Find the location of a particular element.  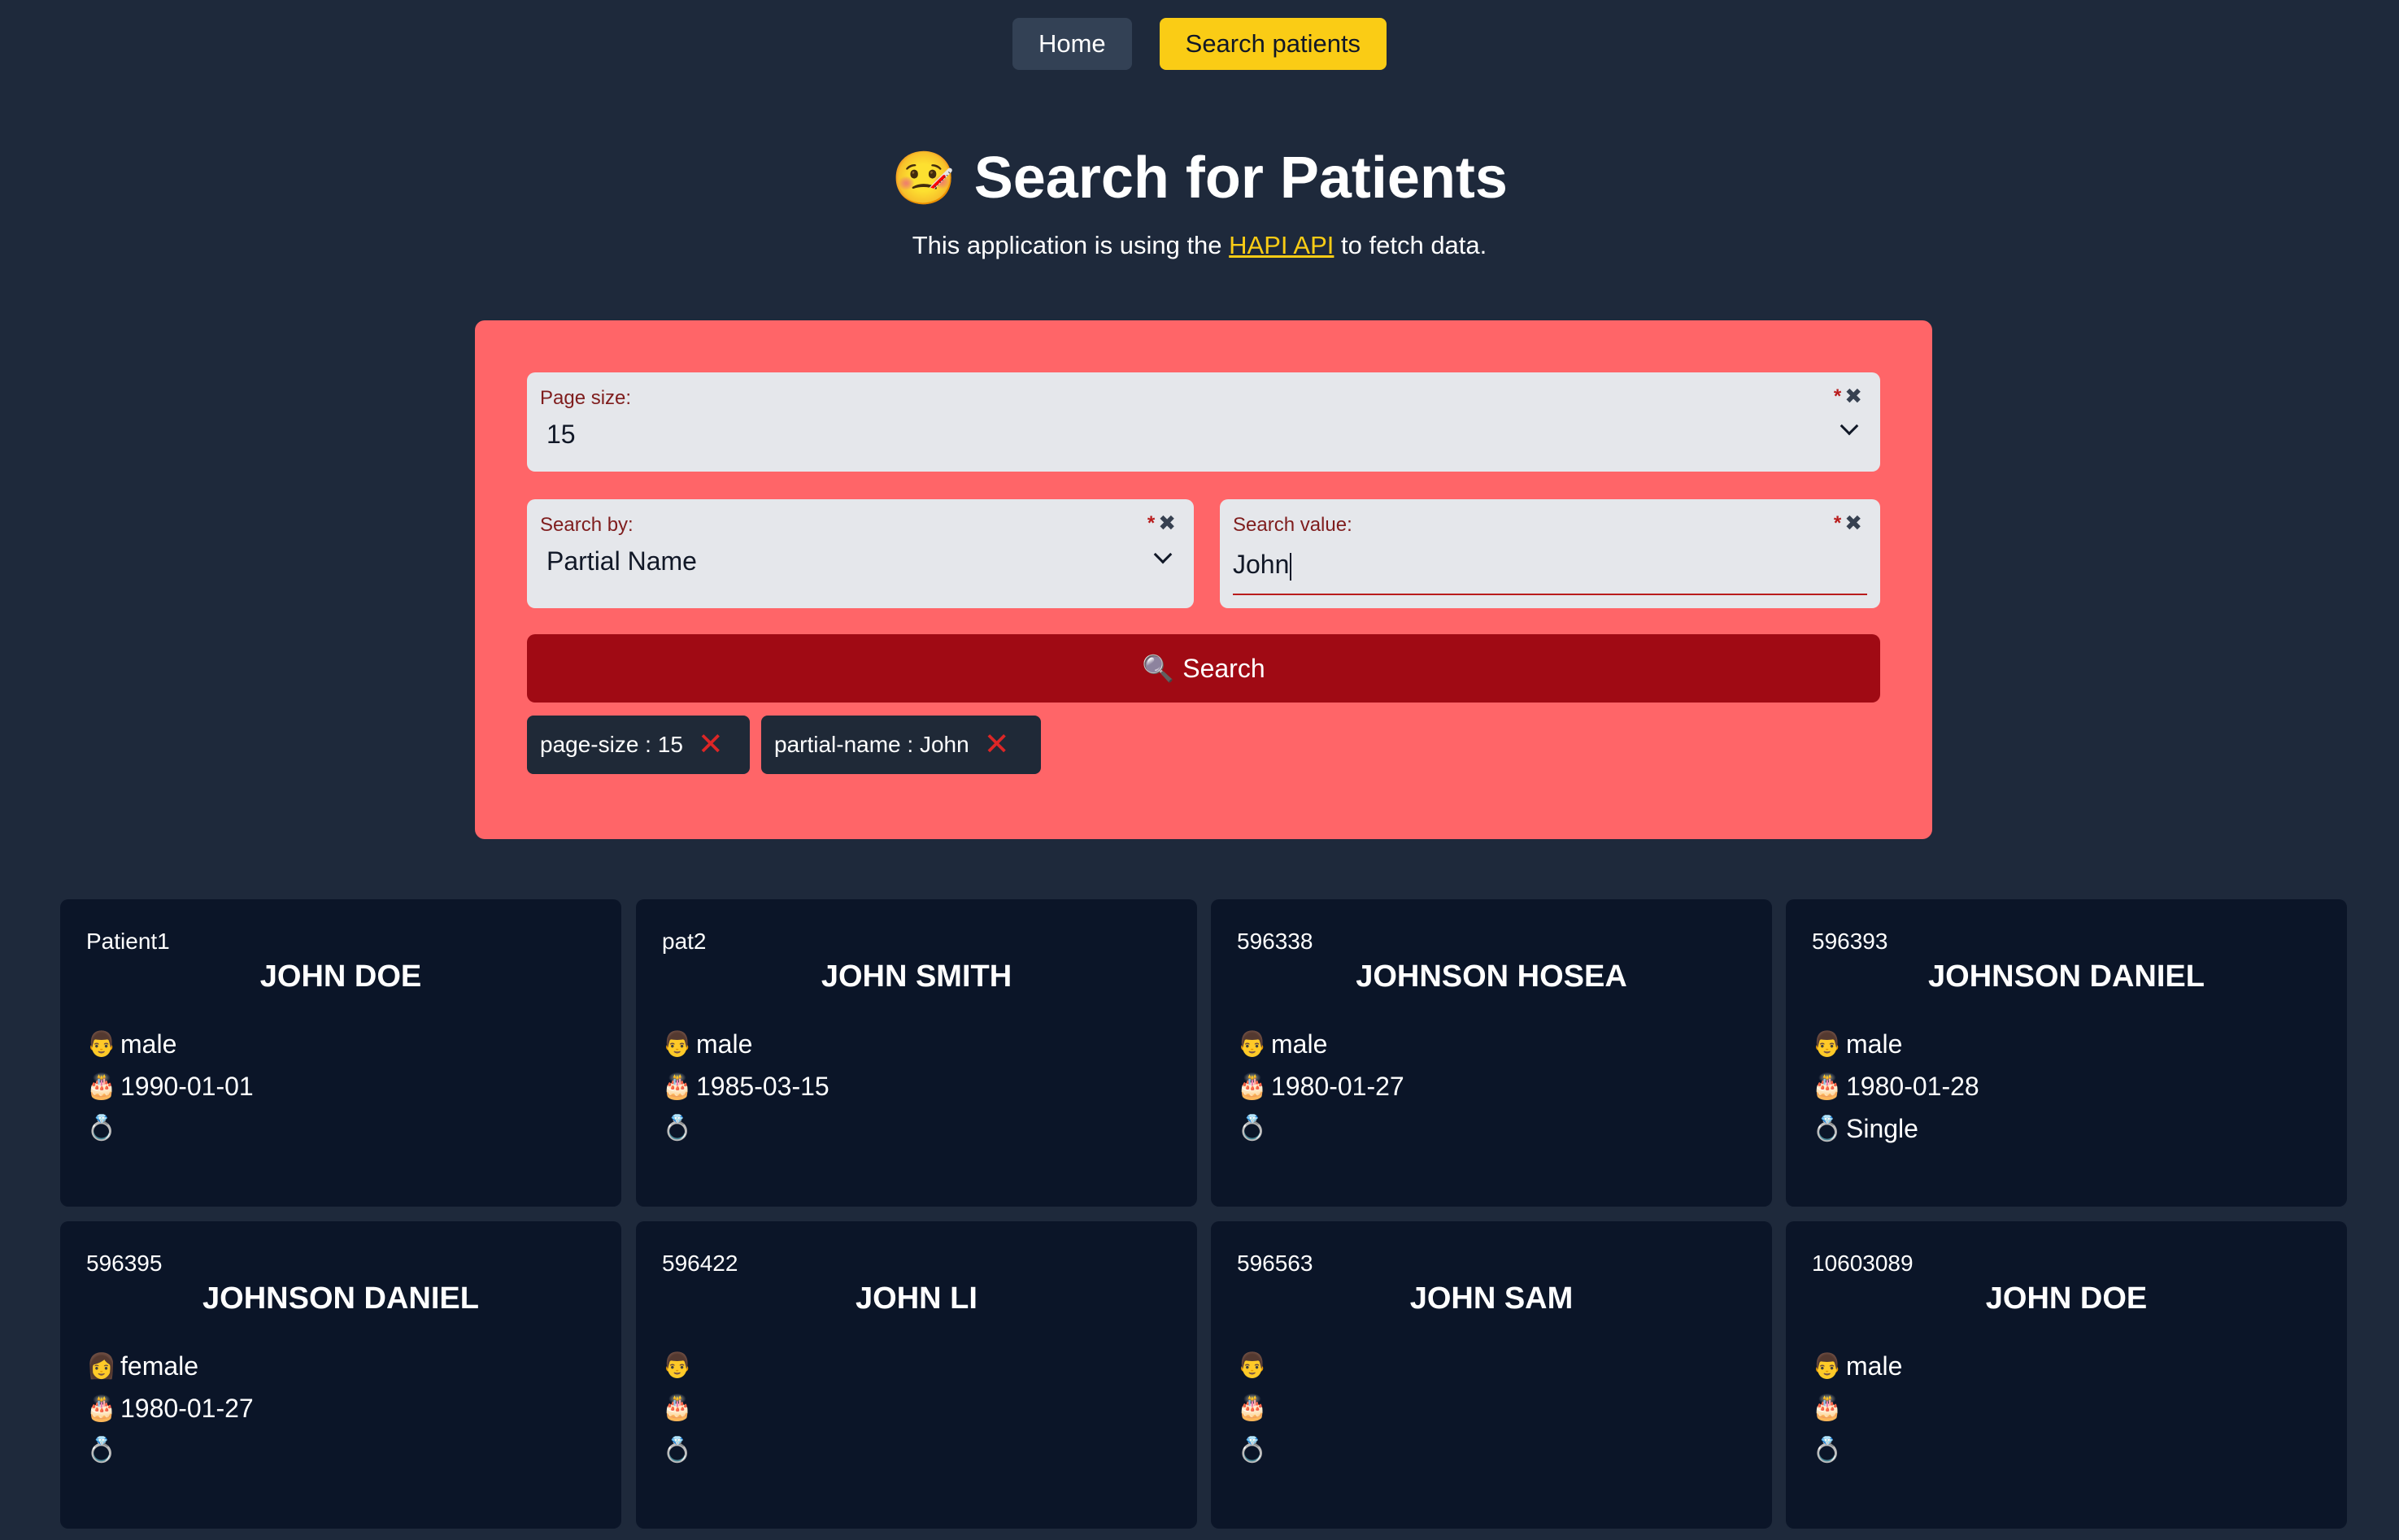

subtitle-text-after: to fetch data. is located at coordinates (1414, 245).